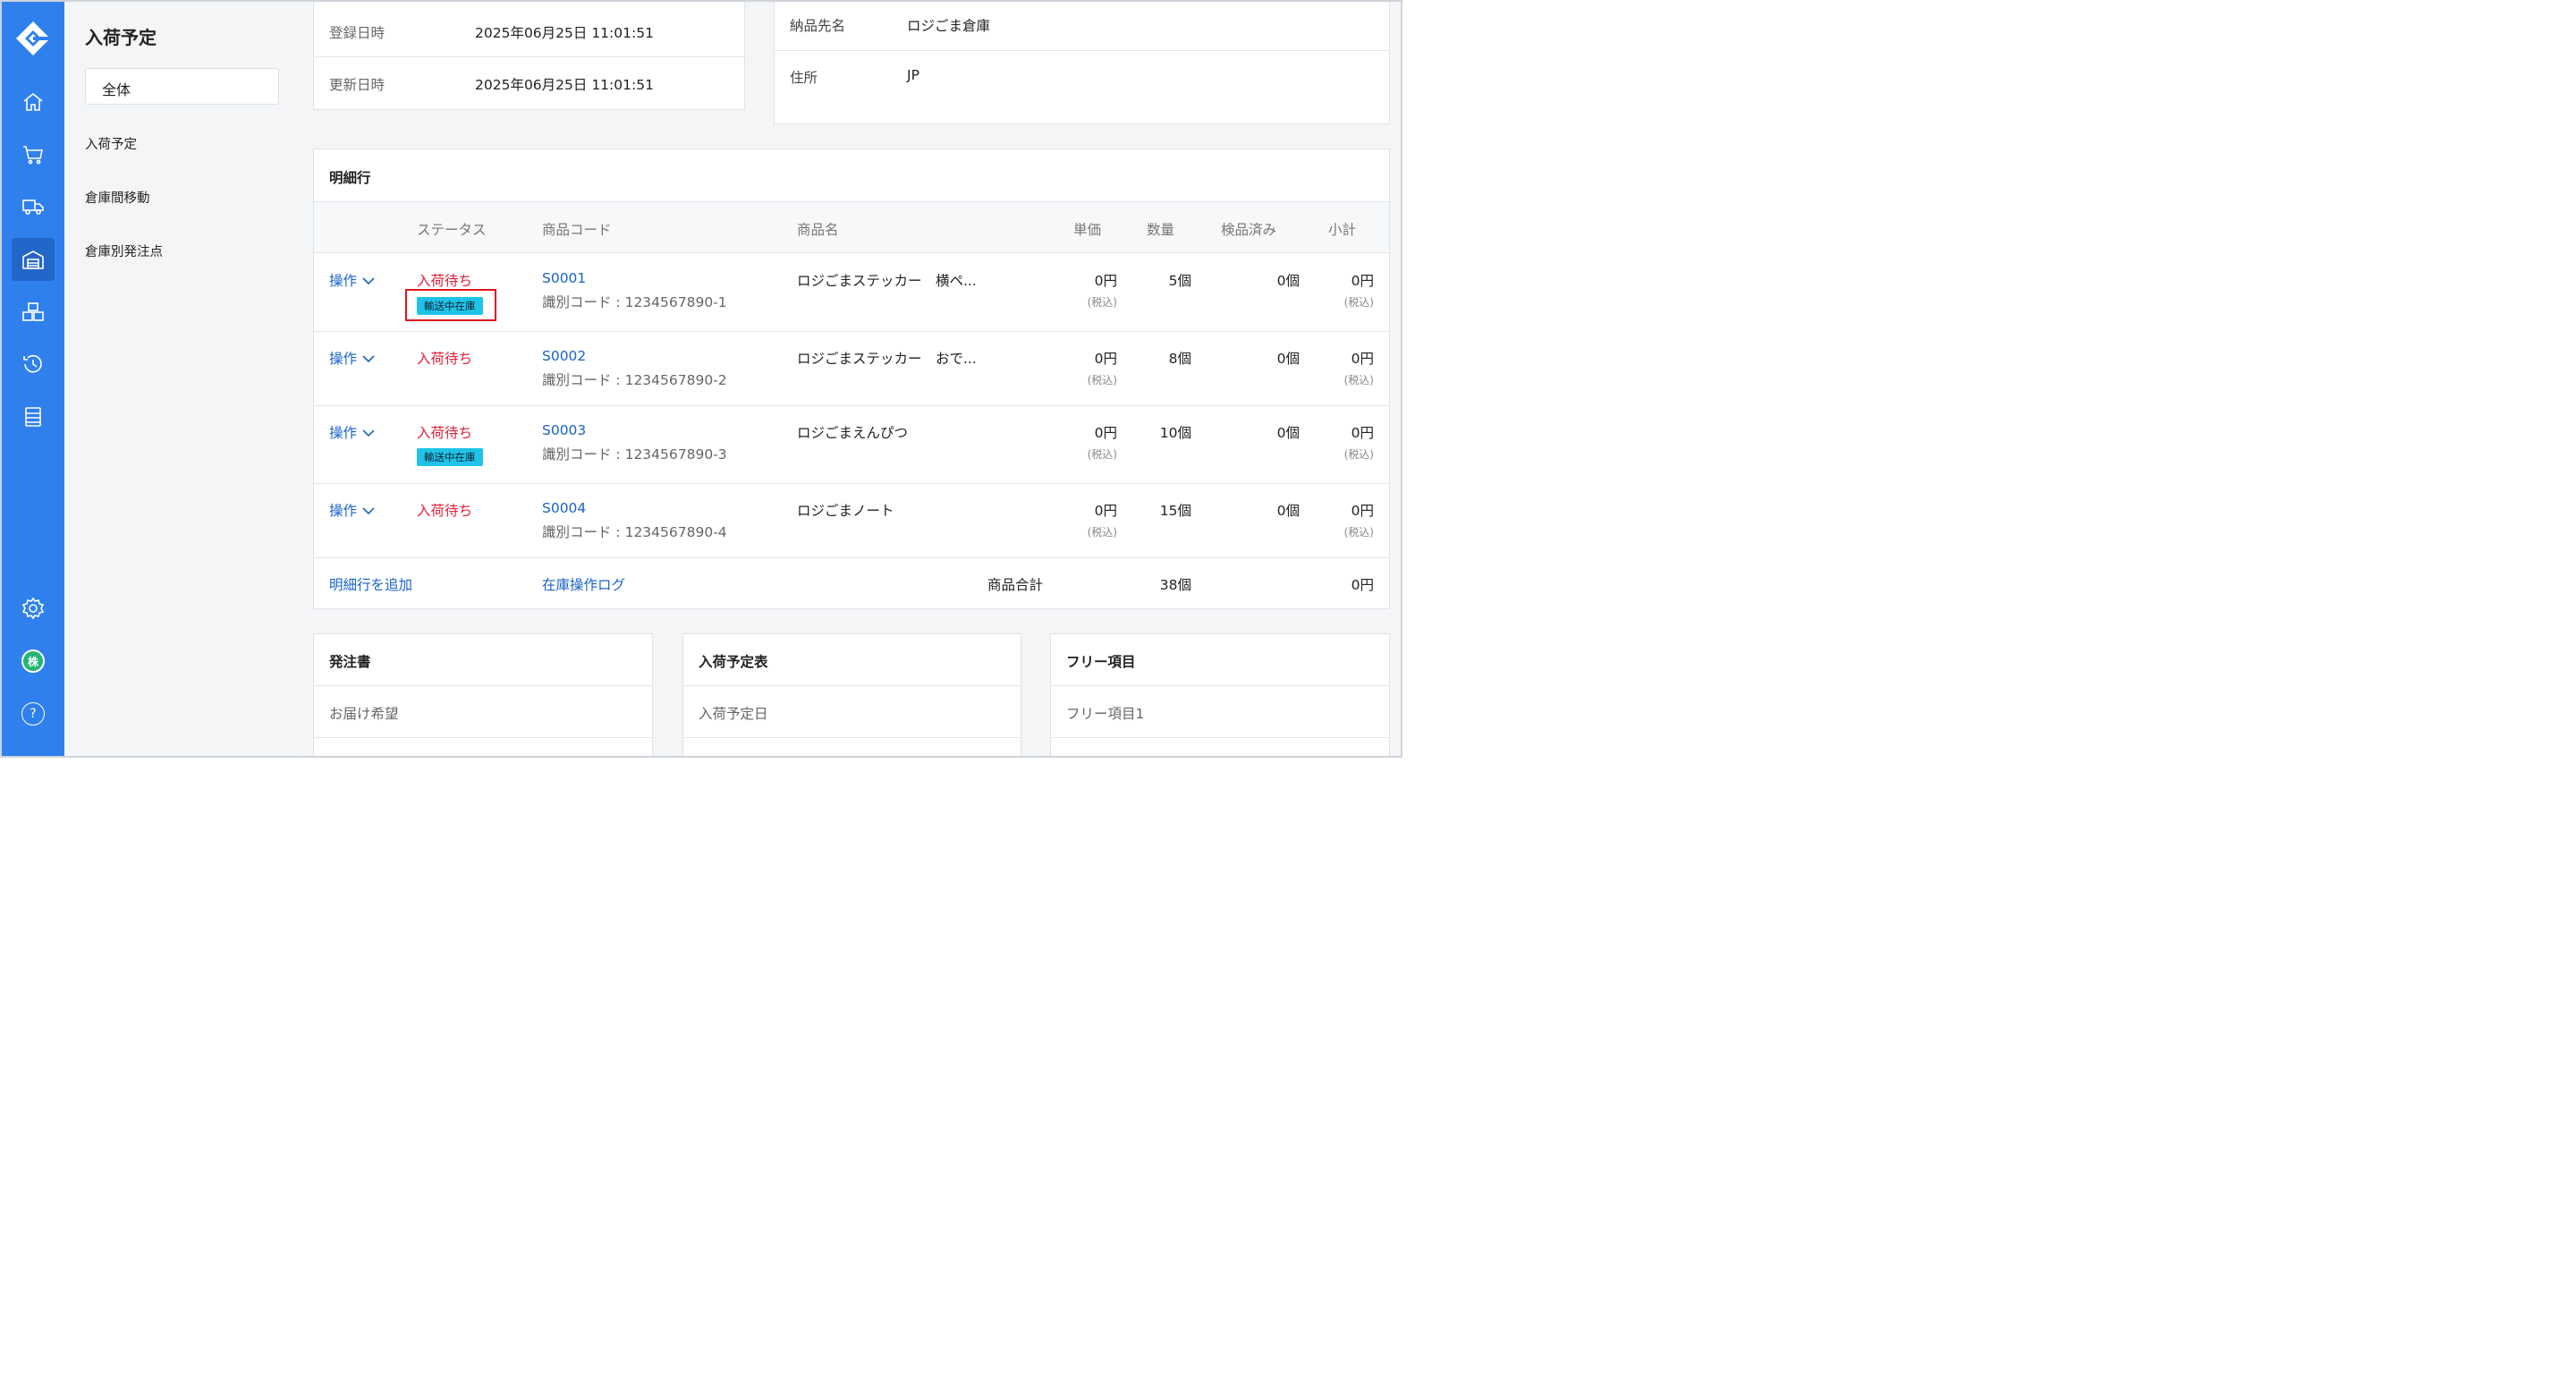 The height and width of the screenshot is (1392, 2576). What do you see at coordinates (845, 511) in the screenshot?
I see `product-name: ロジごまノート` at bounding box center [845, 511].